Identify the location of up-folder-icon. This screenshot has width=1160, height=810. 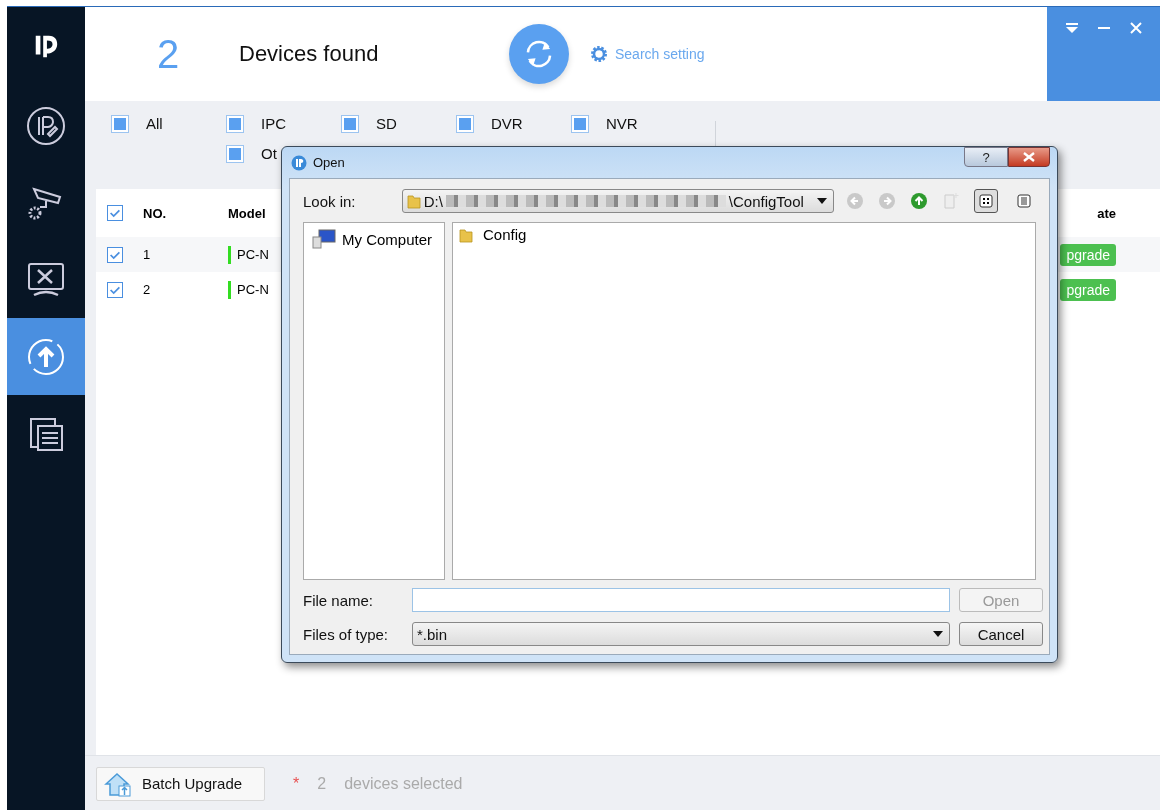
(919, 201).